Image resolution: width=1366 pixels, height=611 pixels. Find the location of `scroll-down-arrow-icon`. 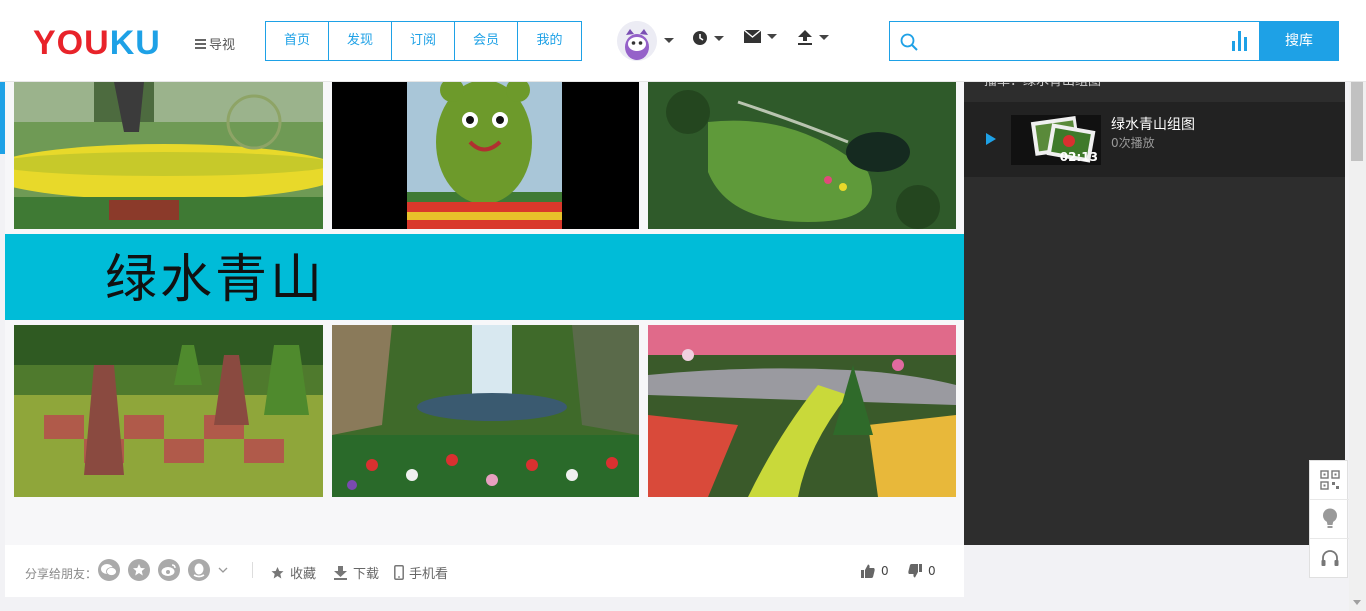

scroll-down-arrow-icon is located at coordinates (1357, 602).